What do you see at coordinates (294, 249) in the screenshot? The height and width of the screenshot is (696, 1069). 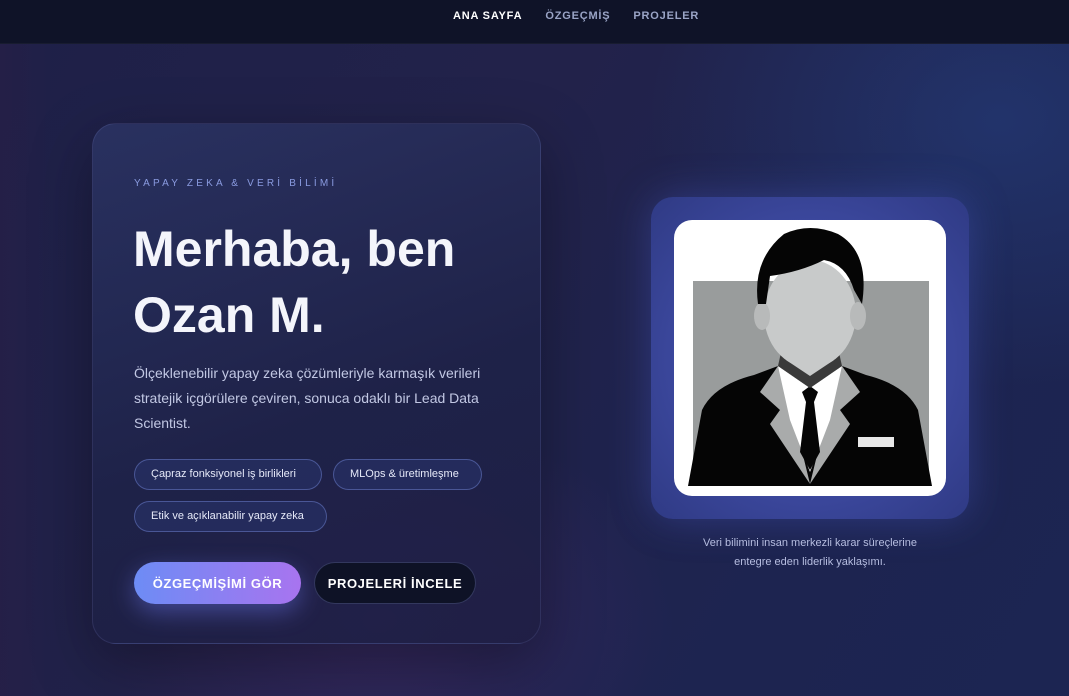 I see `headline-line-1: Merhaba, ben` at bounding box center [294, 249].